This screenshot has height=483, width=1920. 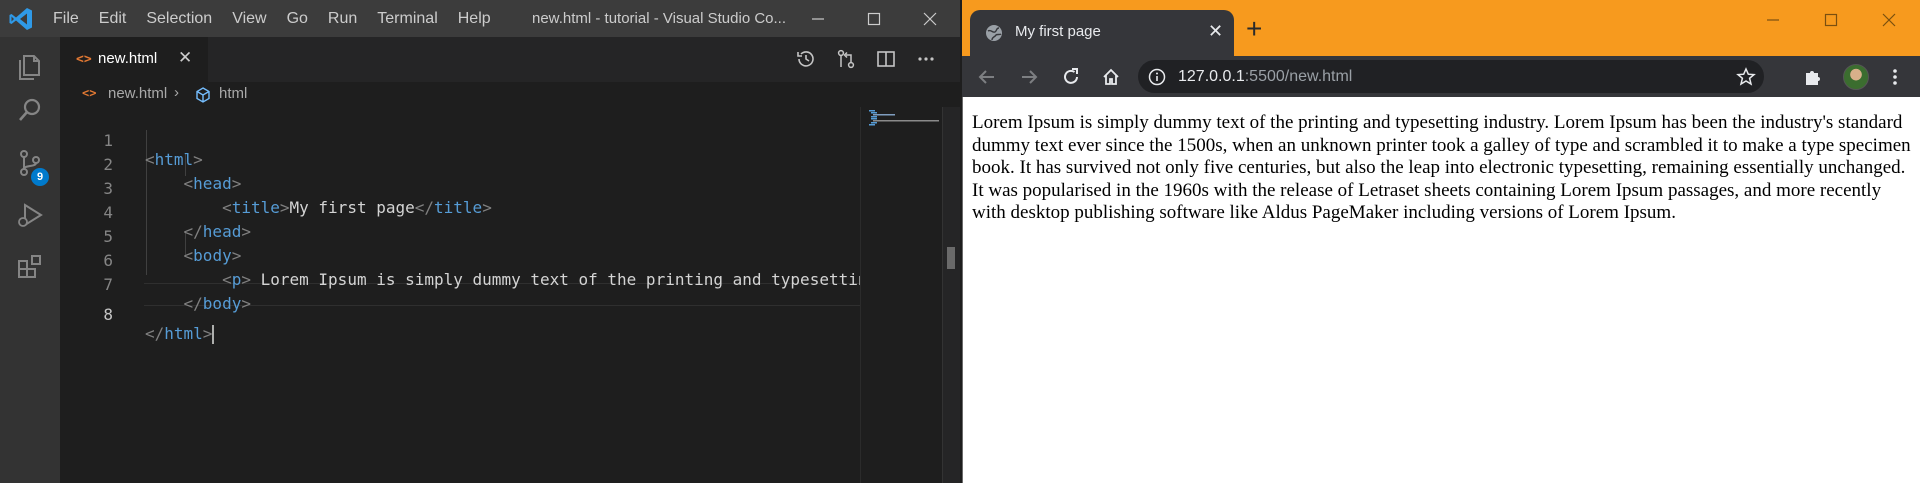 What do you see at coordinates (460, 211) in the screenshot?
I see `code-line: 4 </head>` at bounding box center [460, 211].